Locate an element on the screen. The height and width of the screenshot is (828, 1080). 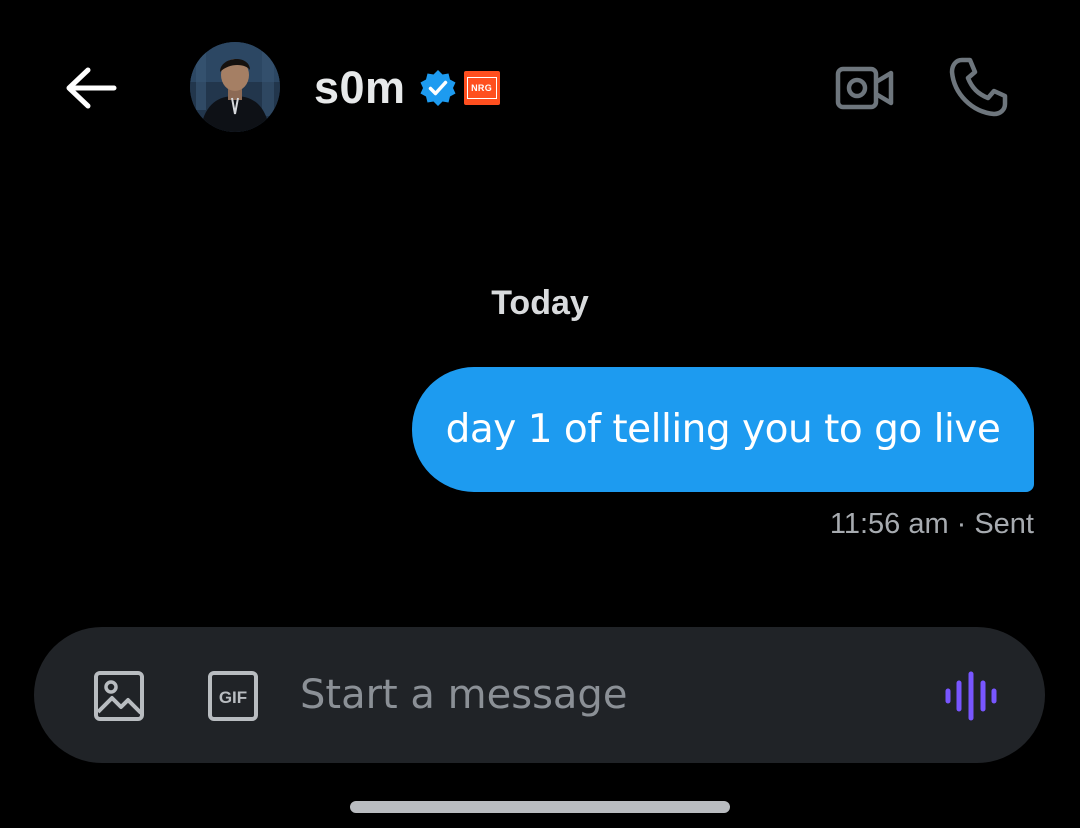
message-meta: 11:56 am · Sent is located at coordinates (932, 524).